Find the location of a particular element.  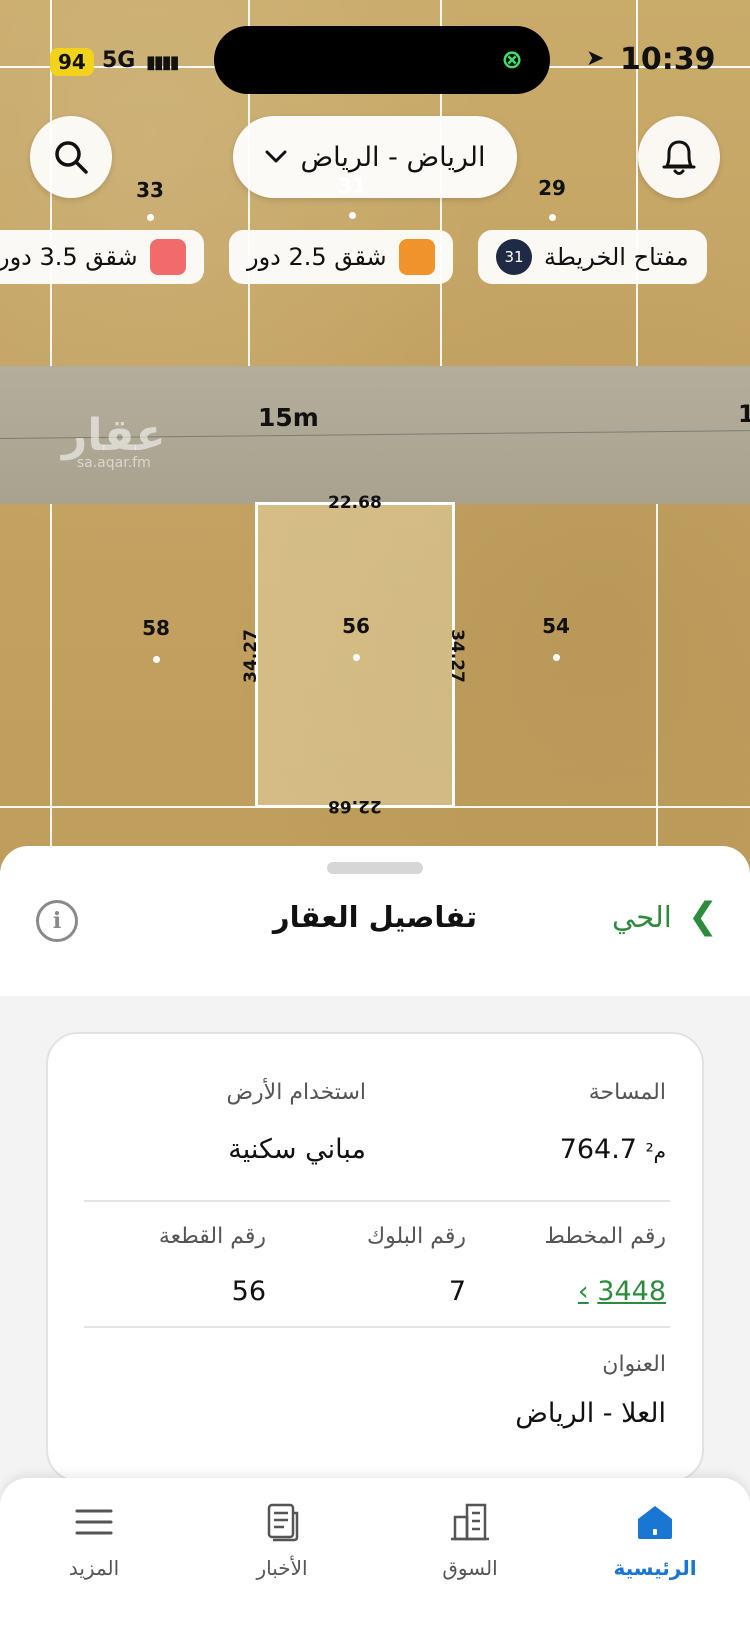

area-value: م² 764.7 is located at coordinates (612, 1149).